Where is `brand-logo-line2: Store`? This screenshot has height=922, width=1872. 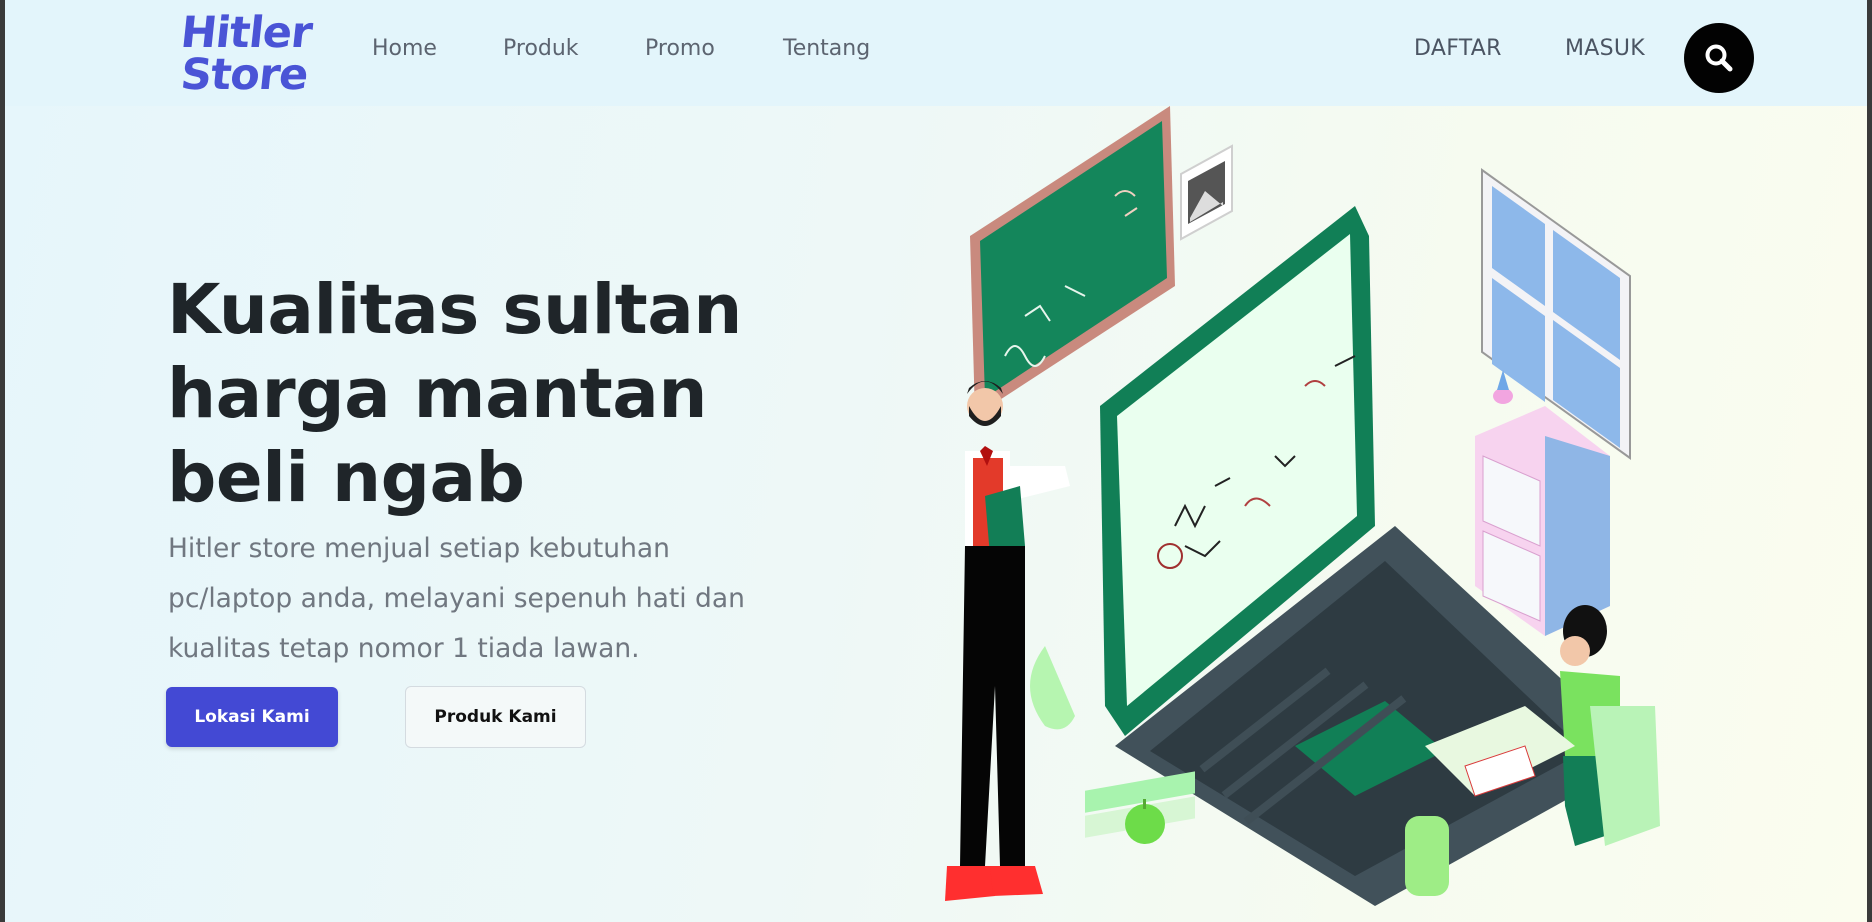
brand-logo-line2: Store is located at coordinates (244, 75).